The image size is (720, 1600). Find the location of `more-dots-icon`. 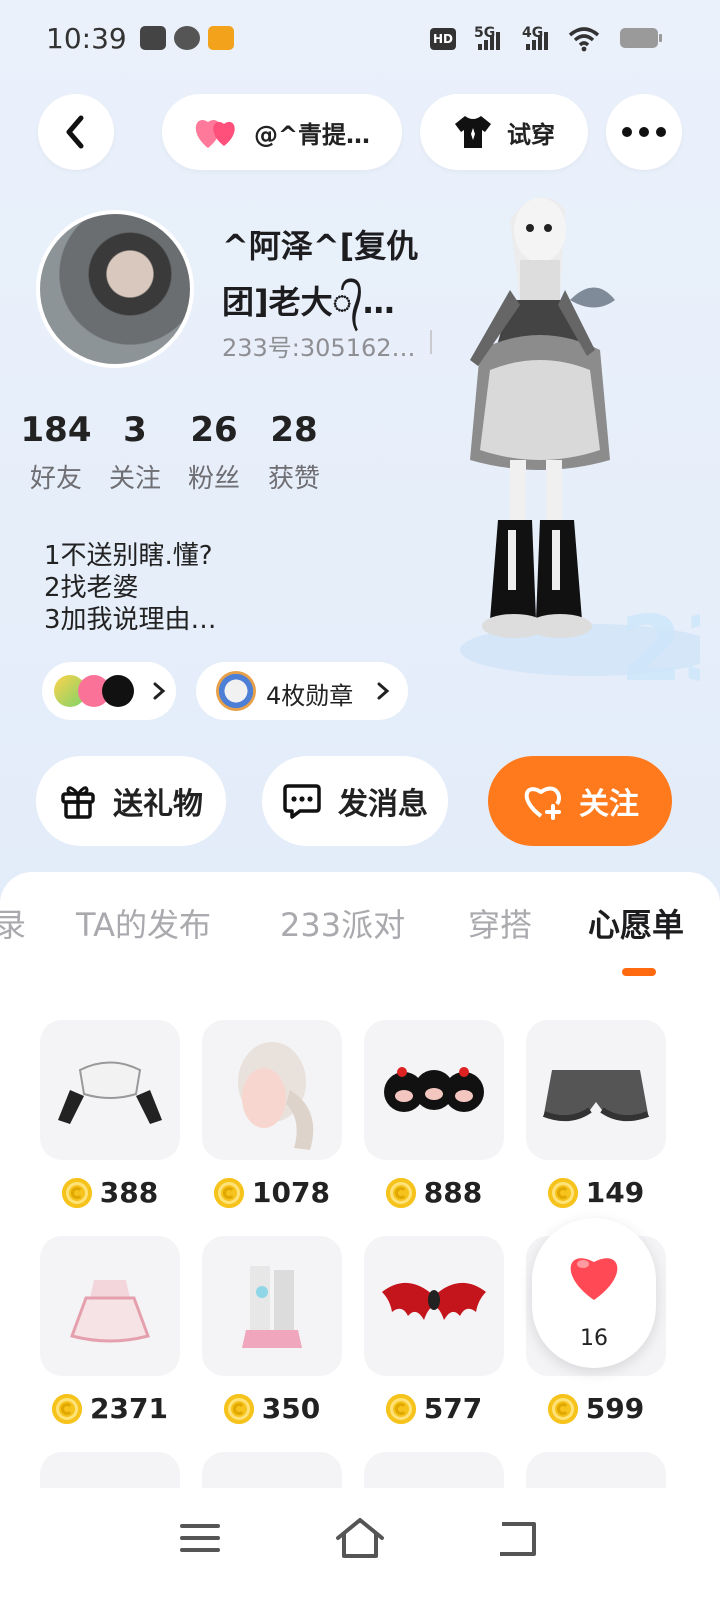

more-dots-icon is located at coordinates (644, 132).